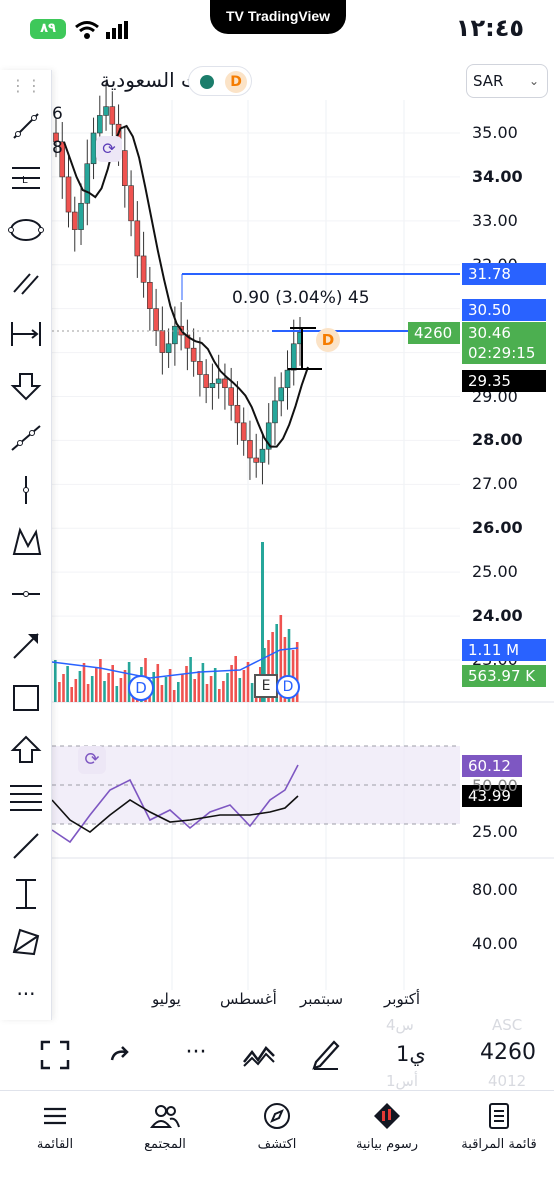 The width and height of the screenshot is (554, 1200). Describe the element at coordinates (499, 1144) in the screenshot. I see `nav-label: قائمة المراقبة` at that location.